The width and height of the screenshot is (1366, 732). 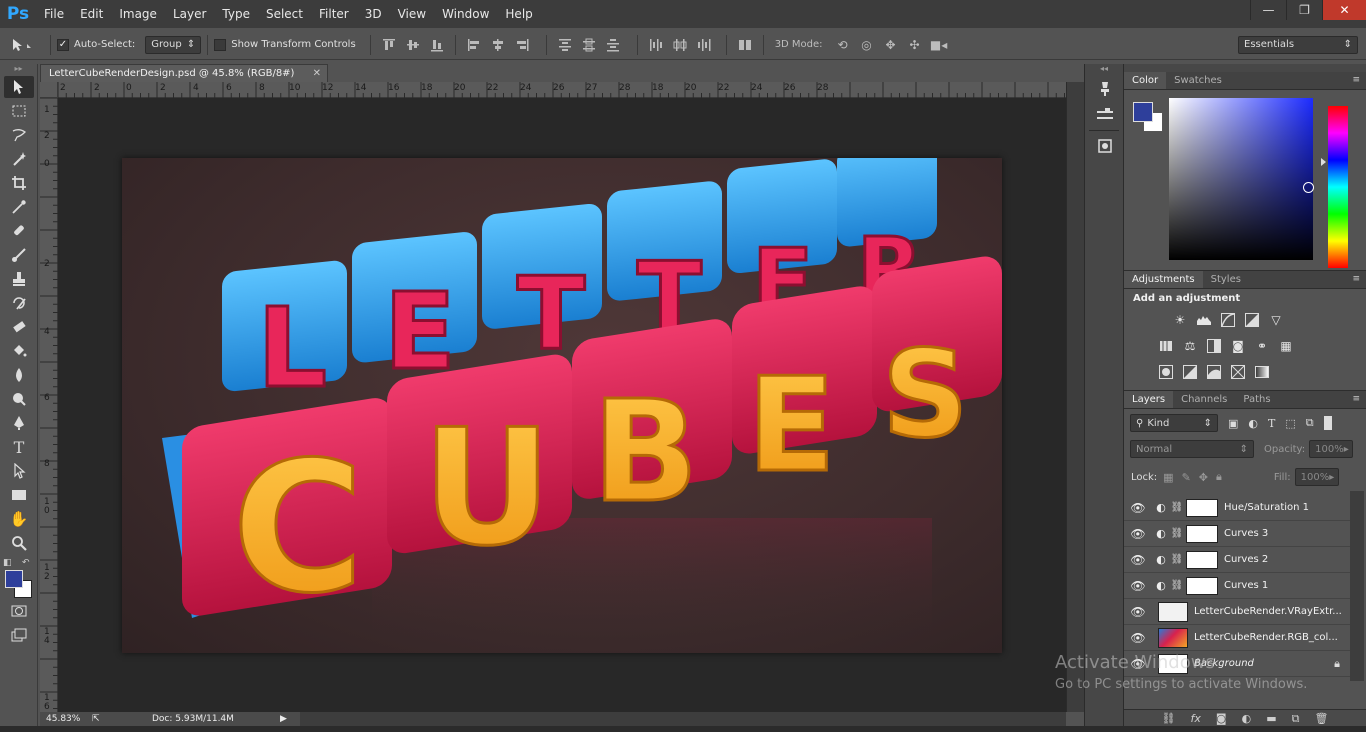 I want to click on layer-row: 👁︎ ◐ ⛓︎ Curves 3, so click(x=1237, y=534).